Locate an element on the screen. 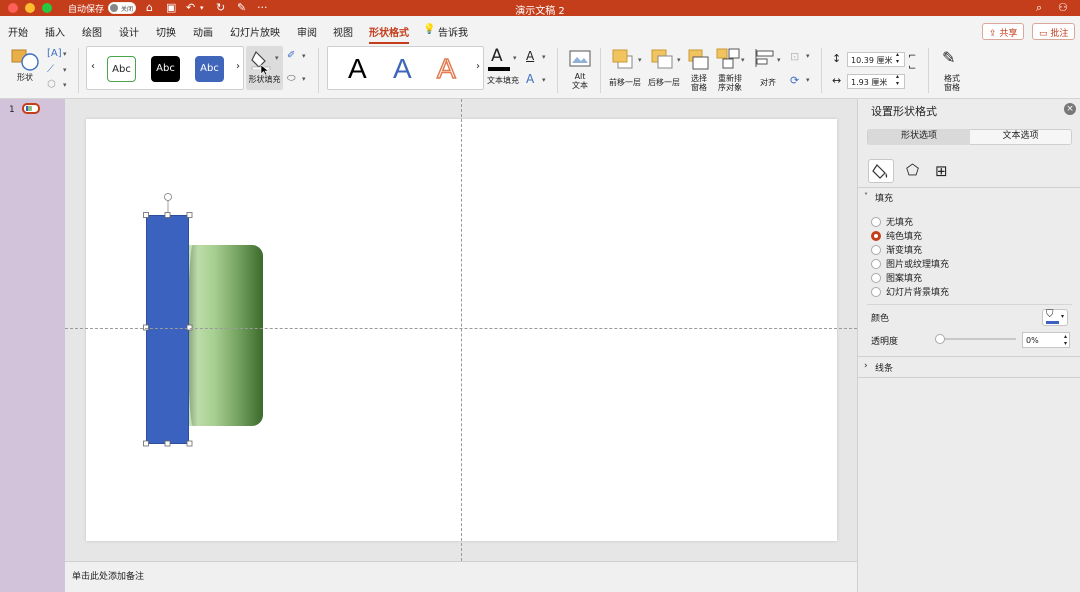 The width and height of the screenshot is (1080, 592). fill-section-header: 填充 is located at coordinates (884, 197).